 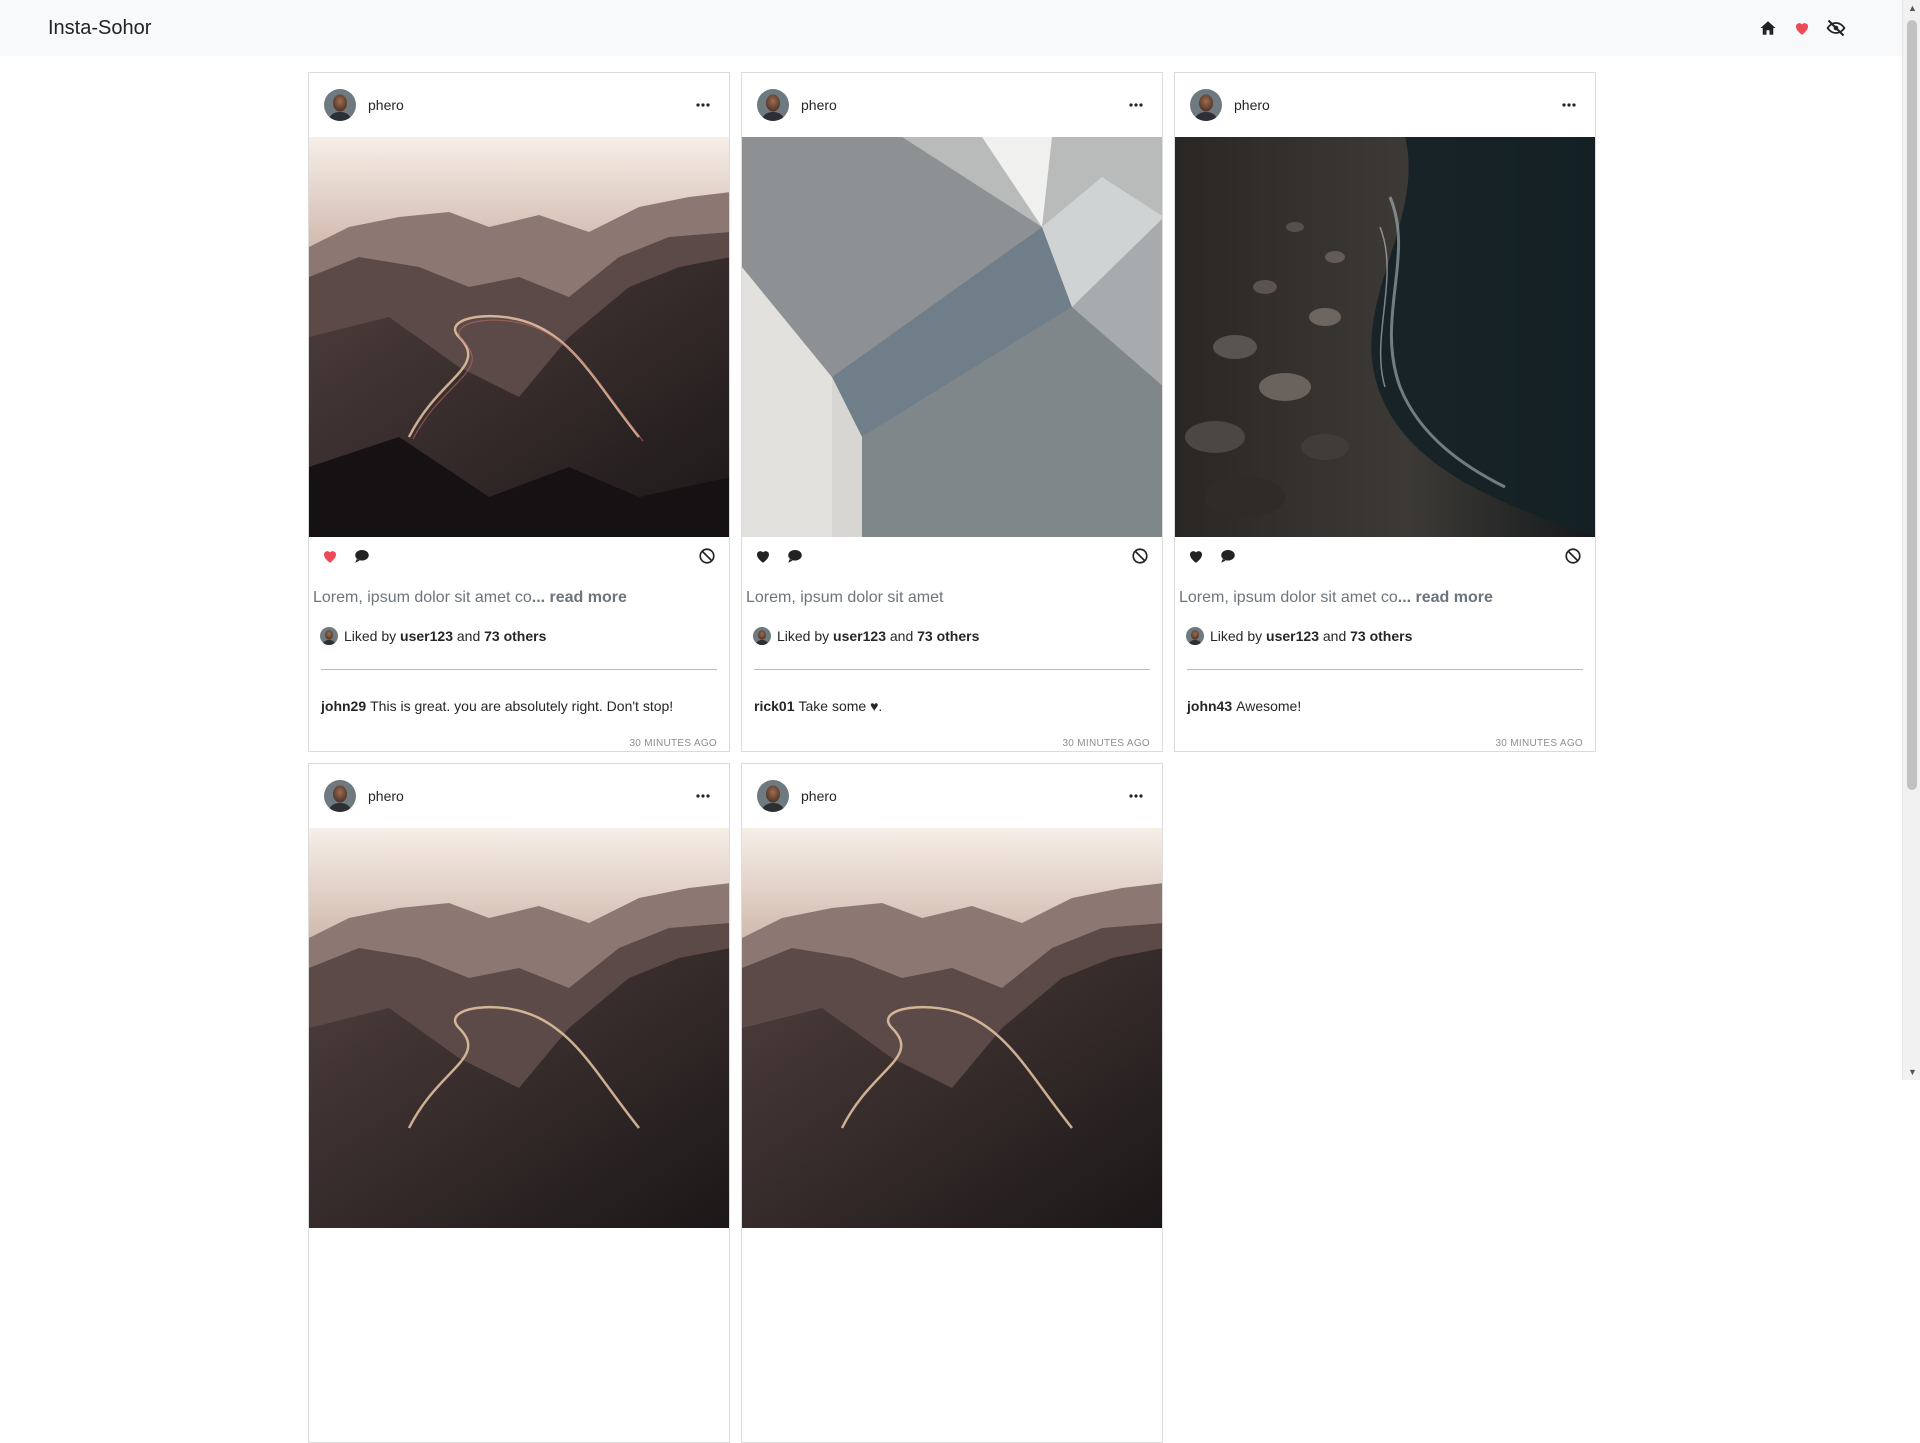 I want to click on comment-username: john29, so click(x=343, y=706).